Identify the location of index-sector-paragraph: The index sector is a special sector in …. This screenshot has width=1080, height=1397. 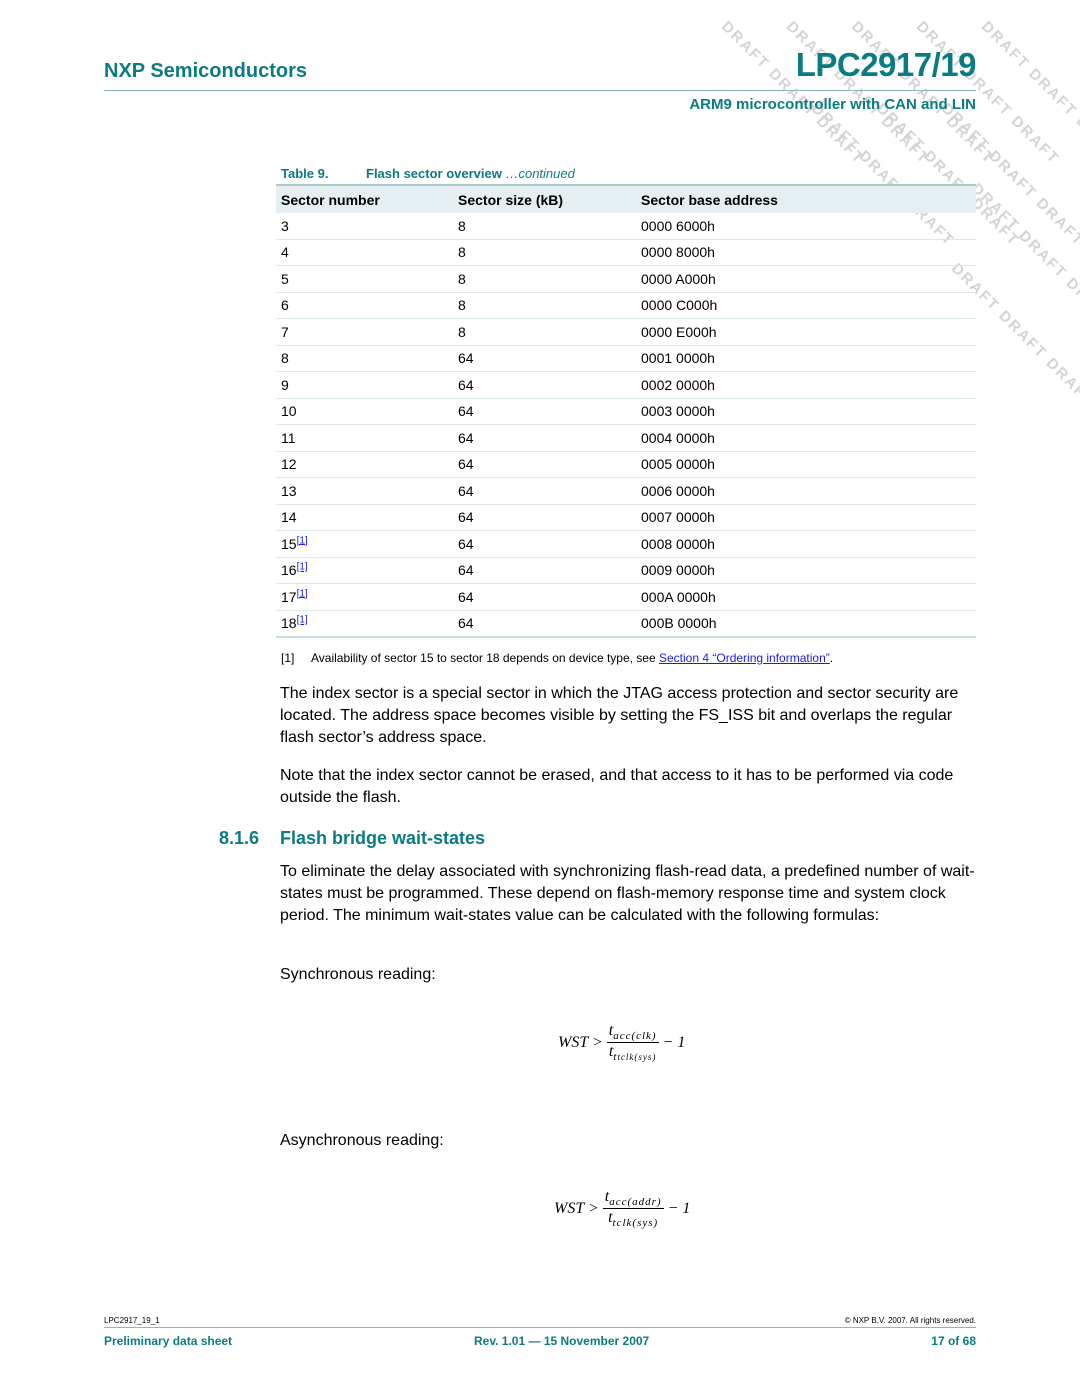
(619, 715).